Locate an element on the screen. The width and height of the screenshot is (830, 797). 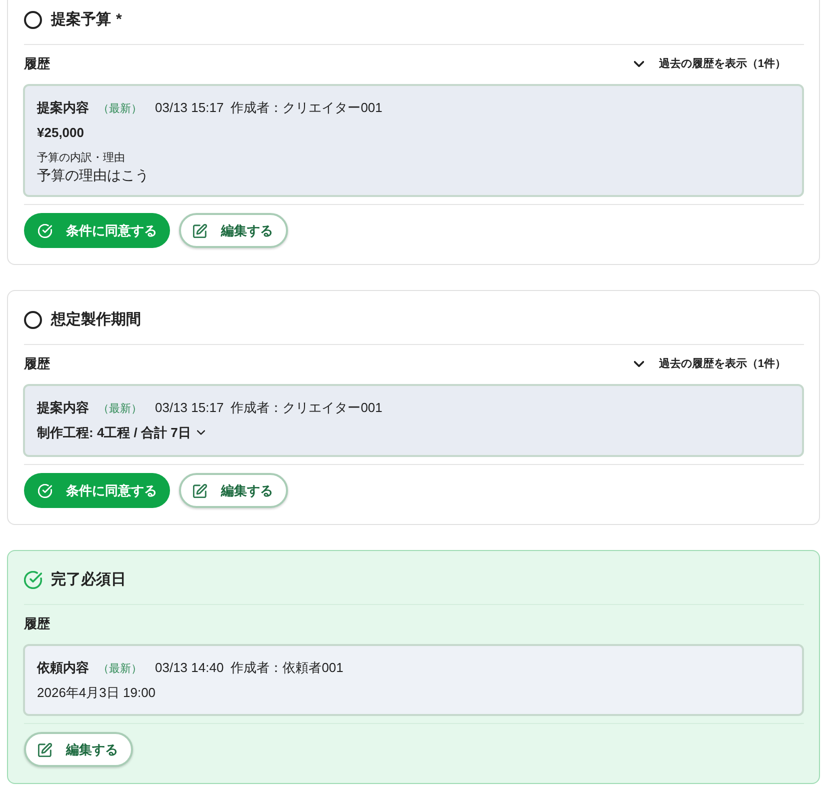
detail-label: 予算の内訳・理由 is located at coordinates (81, 158).